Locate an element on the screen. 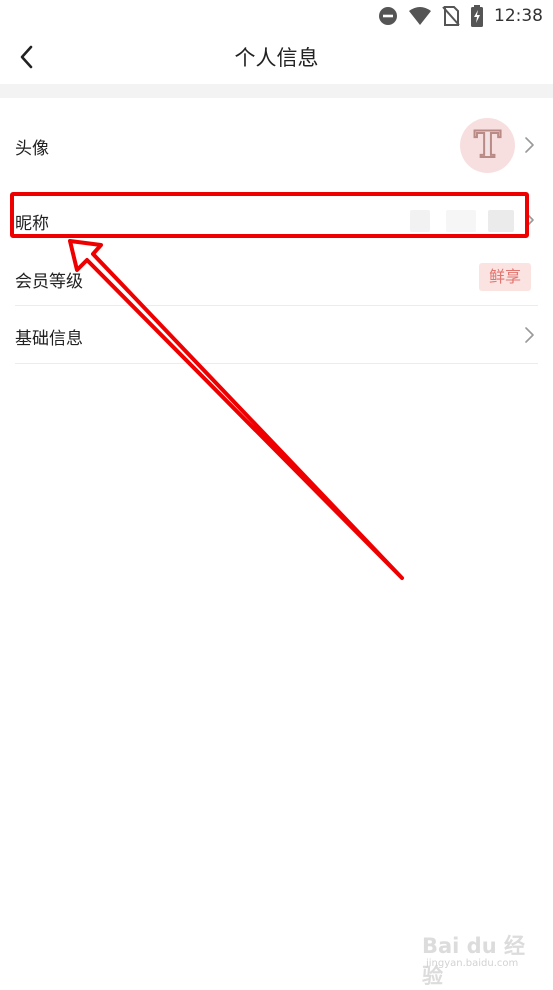 This screenshot has height=990, width=553. row-member-level: 会员等级 is located at coordinates (276, 277).